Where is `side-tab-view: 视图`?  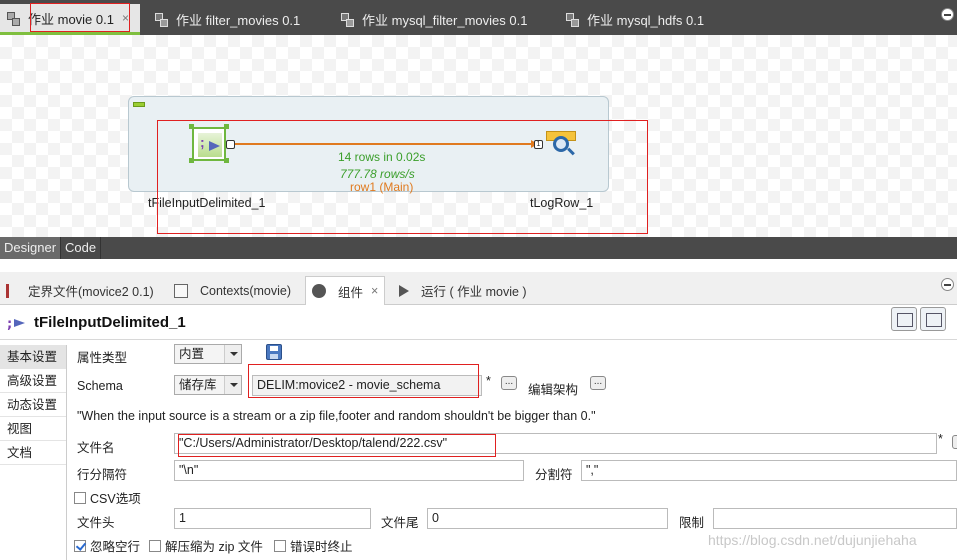
side-tab-view: 视图 is located at coordinates (33, 429).